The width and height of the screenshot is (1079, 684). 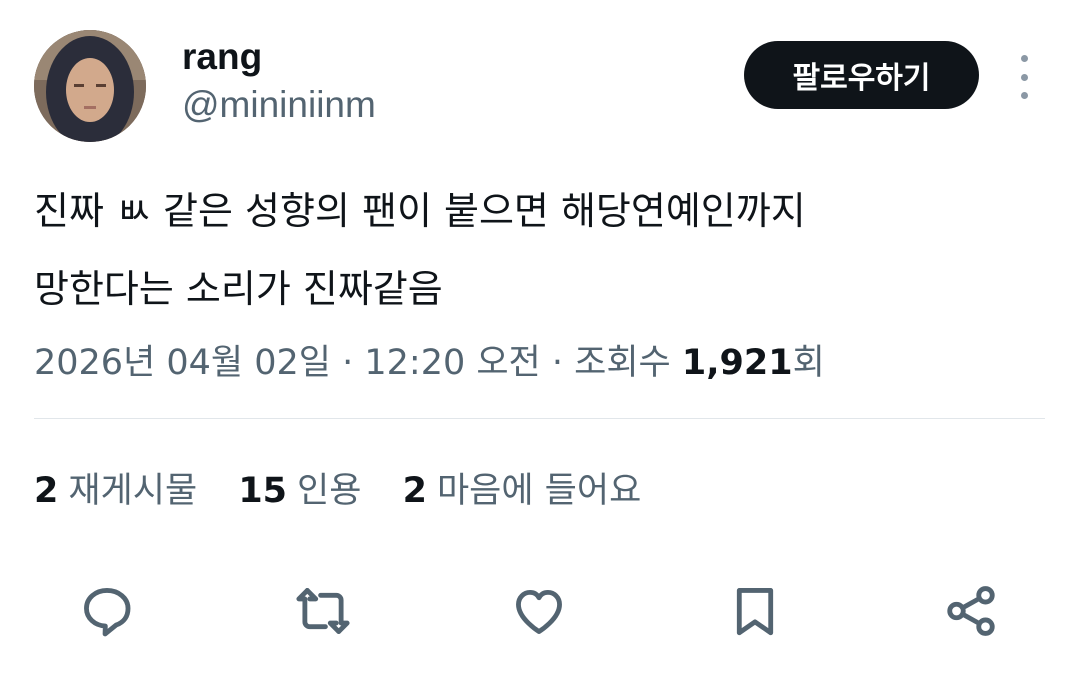 What do you see at coordinates (107, 611) in the screenshot?
I see `reply-icon` at bounding box center [107, 611].